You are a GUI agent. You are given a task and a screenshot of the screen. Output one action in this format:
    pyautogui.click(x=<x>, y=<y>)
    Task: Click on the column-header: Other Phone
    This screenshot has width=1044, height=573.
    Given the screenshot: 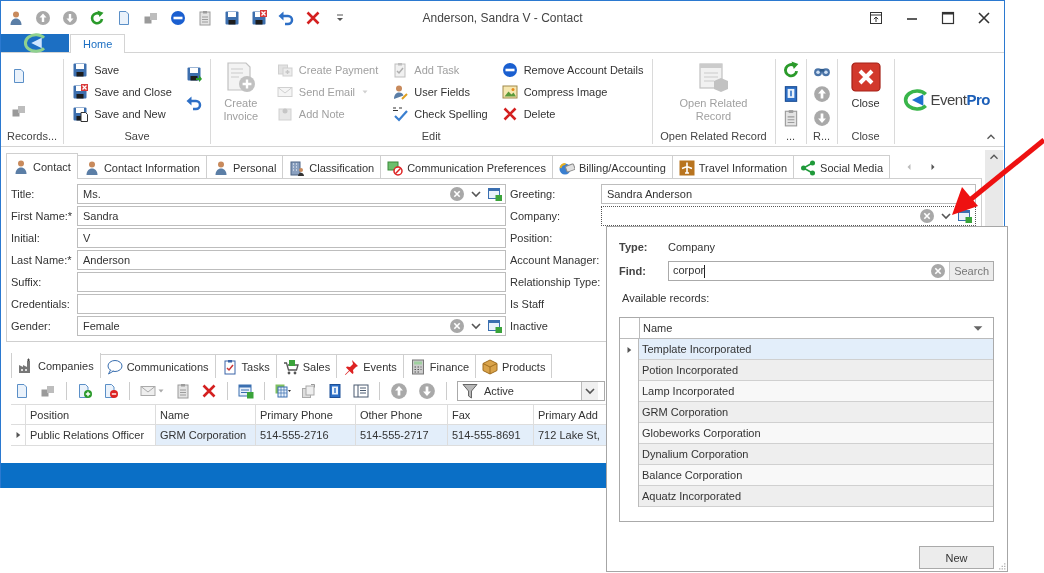 What is the action you would take?
    pyautogui.click(x=402, y=415)
    